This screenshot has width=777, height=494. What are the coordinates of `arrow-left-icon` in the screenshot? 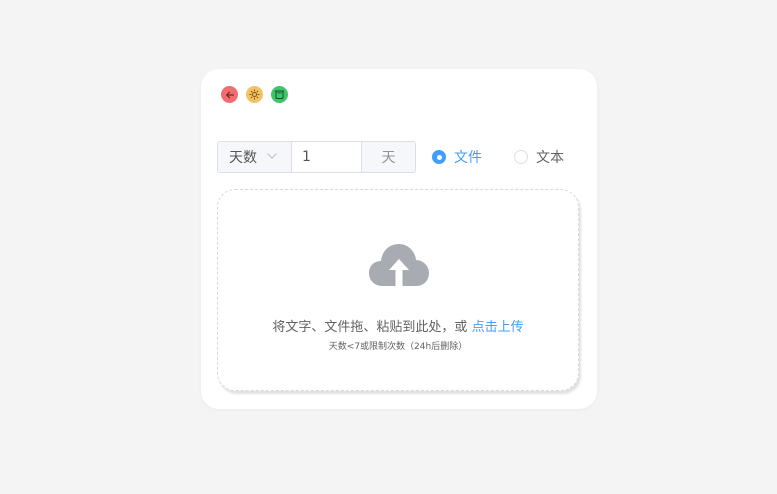 It's located at (229, 94).